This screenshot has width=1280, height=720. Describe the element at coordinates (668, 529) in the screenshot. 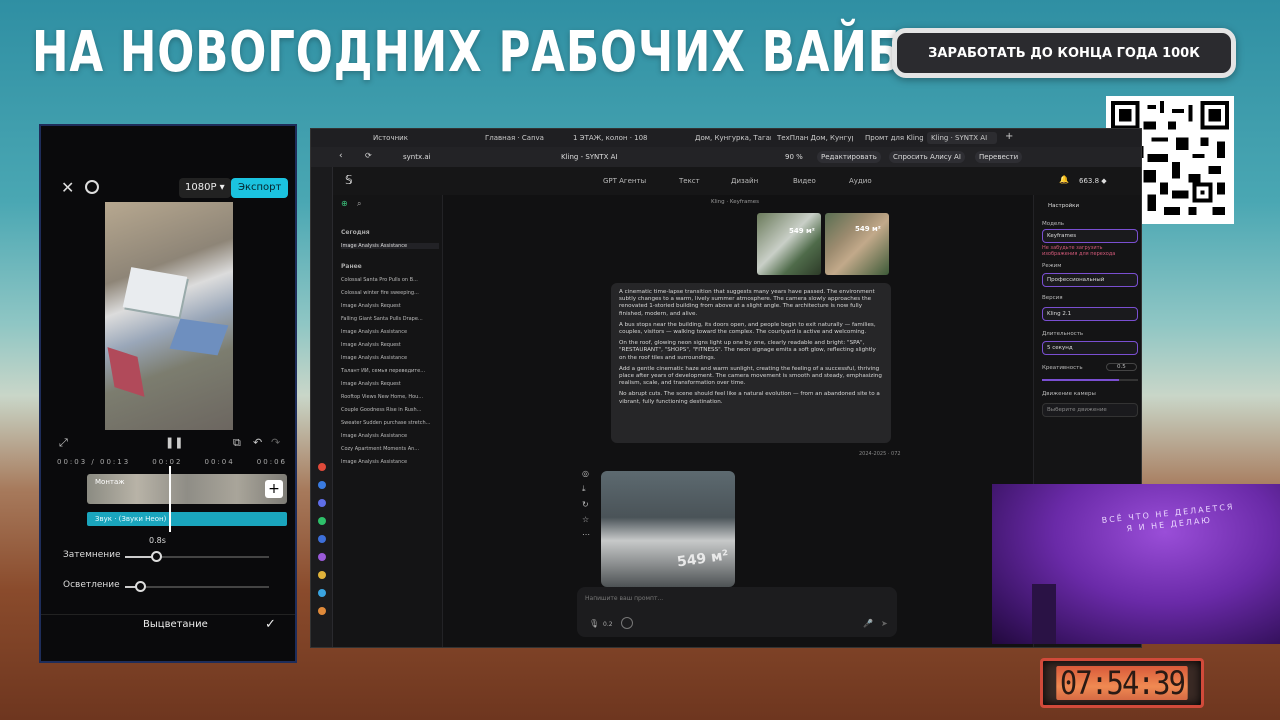

I see `generated-video: 549 м²` at that location.